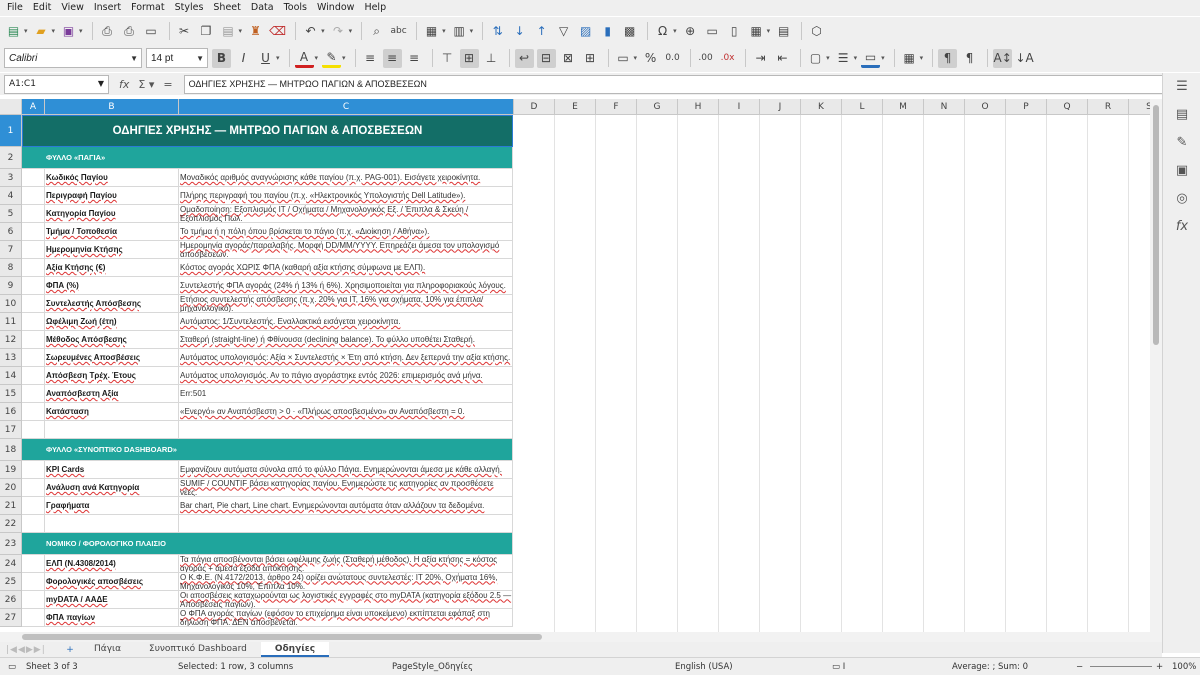 The width and height of the screenshot is (1200, 675). I want to click on row-header: 16, so click(11, 412).